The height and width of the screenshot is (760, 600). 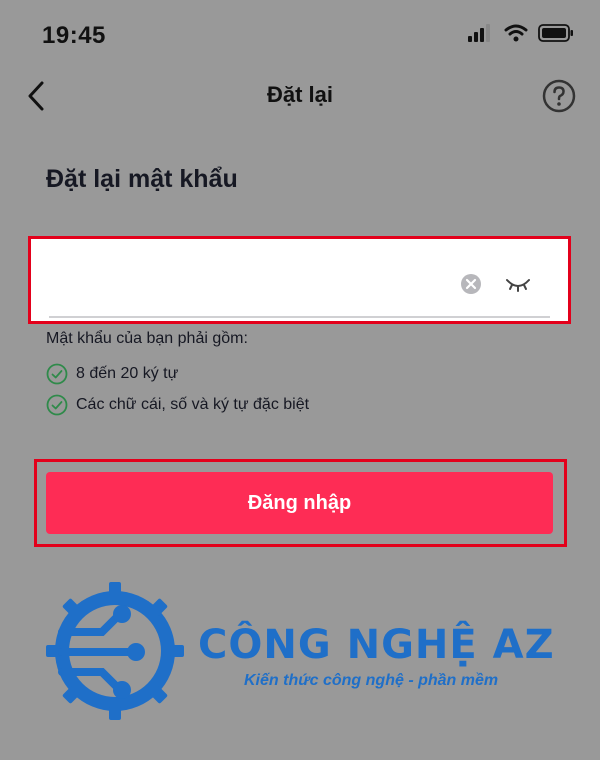 I want to click on requirement-text: 8 đến 20 ký tự, so click(x=127, y=373).